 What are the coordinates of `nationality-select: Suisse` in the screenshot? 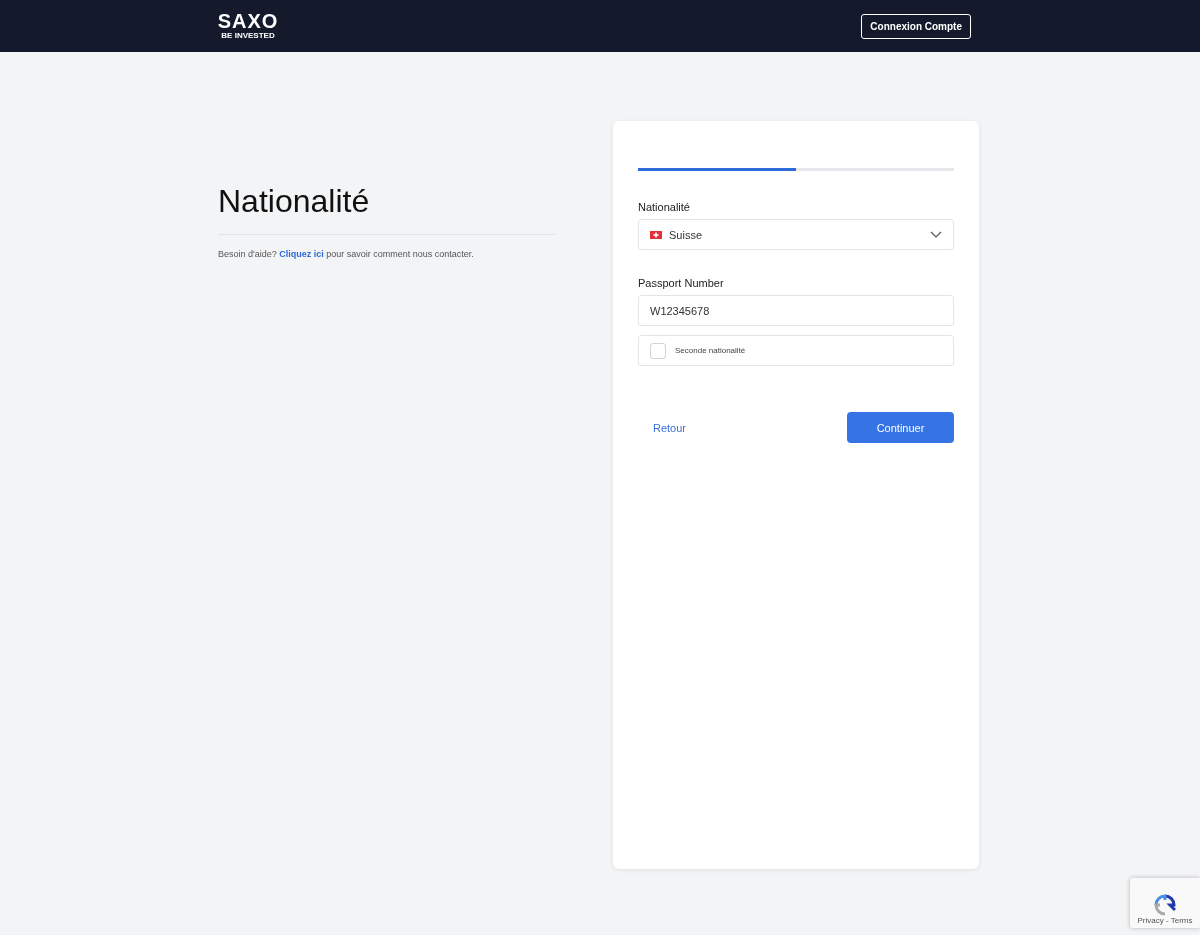 It's located at (796, 234).